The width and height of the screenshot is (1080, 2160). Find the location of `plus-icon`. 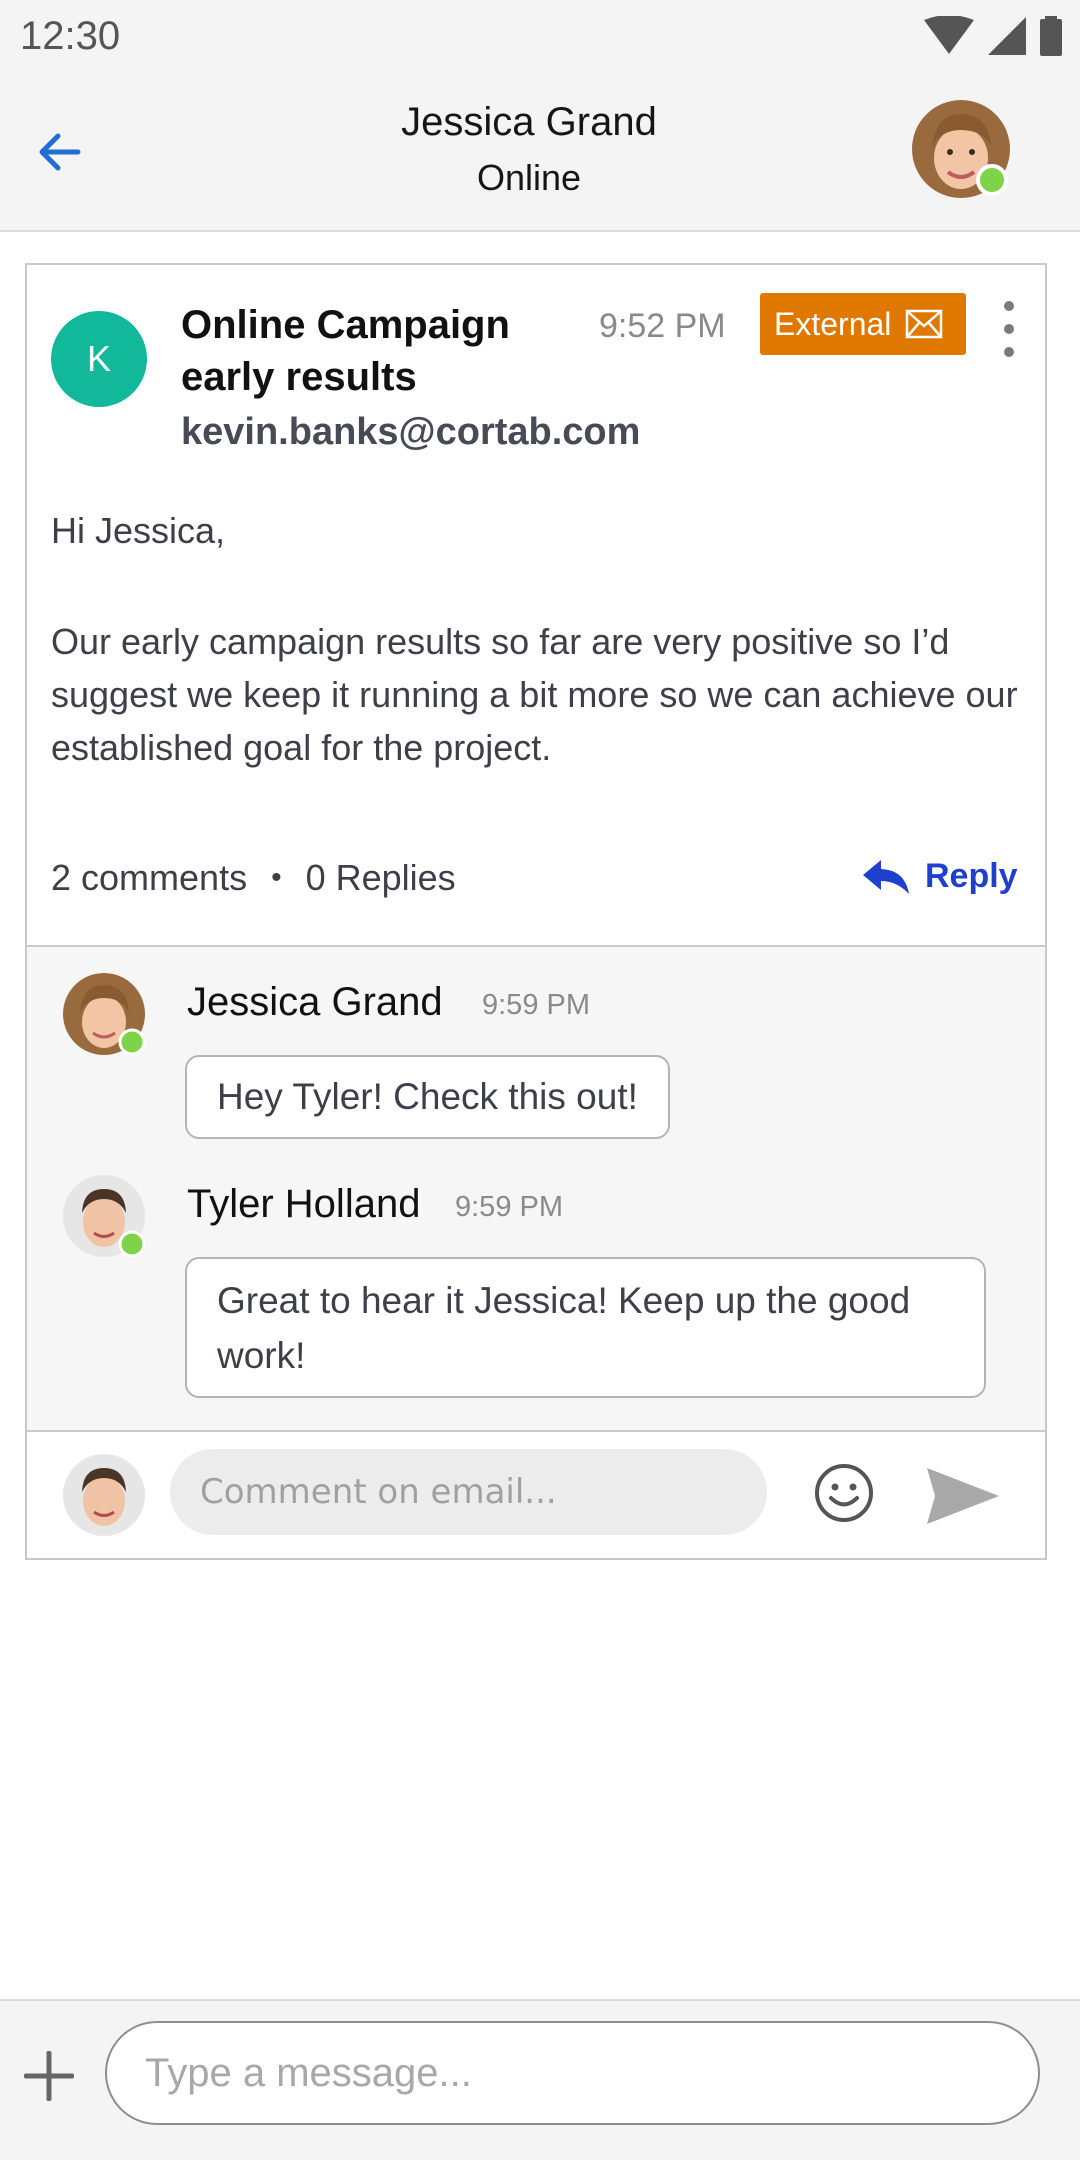

plus-icon is located at coordinates (49, 2076).